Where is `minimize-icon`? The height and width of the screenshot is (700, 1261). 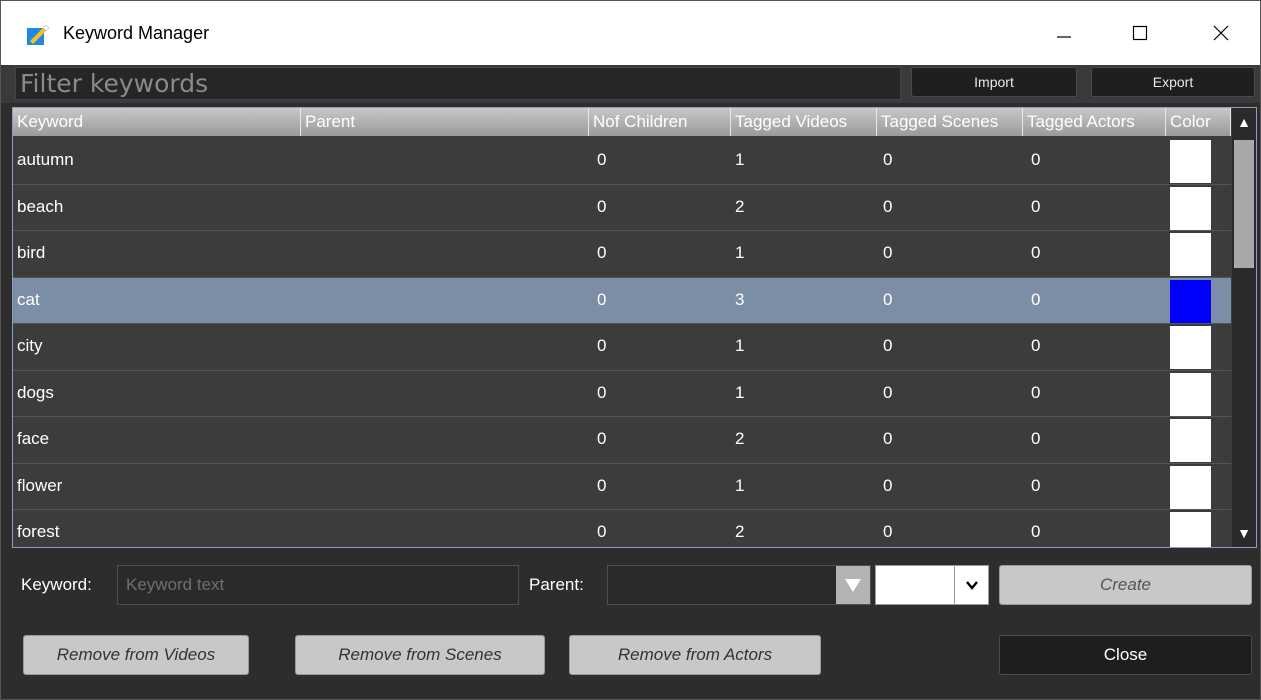 minimize-icon is located at coordinates (1064, 37).